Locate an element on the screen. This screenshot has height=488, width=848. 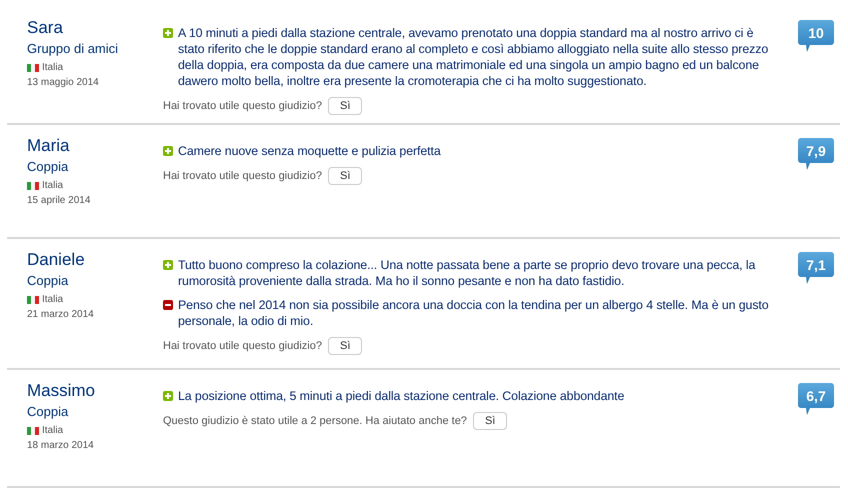
reviewer-name: Daniele is located at coordinates (56, 260).